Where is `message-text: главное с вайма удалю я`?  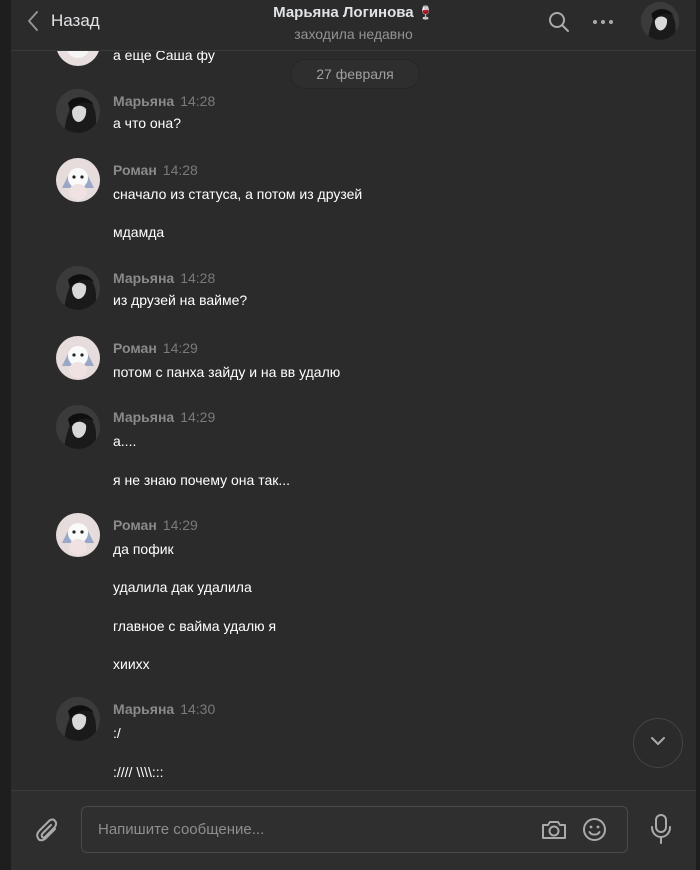 message-text: главное с вайма удалю я is located at coordinates (195, 626).